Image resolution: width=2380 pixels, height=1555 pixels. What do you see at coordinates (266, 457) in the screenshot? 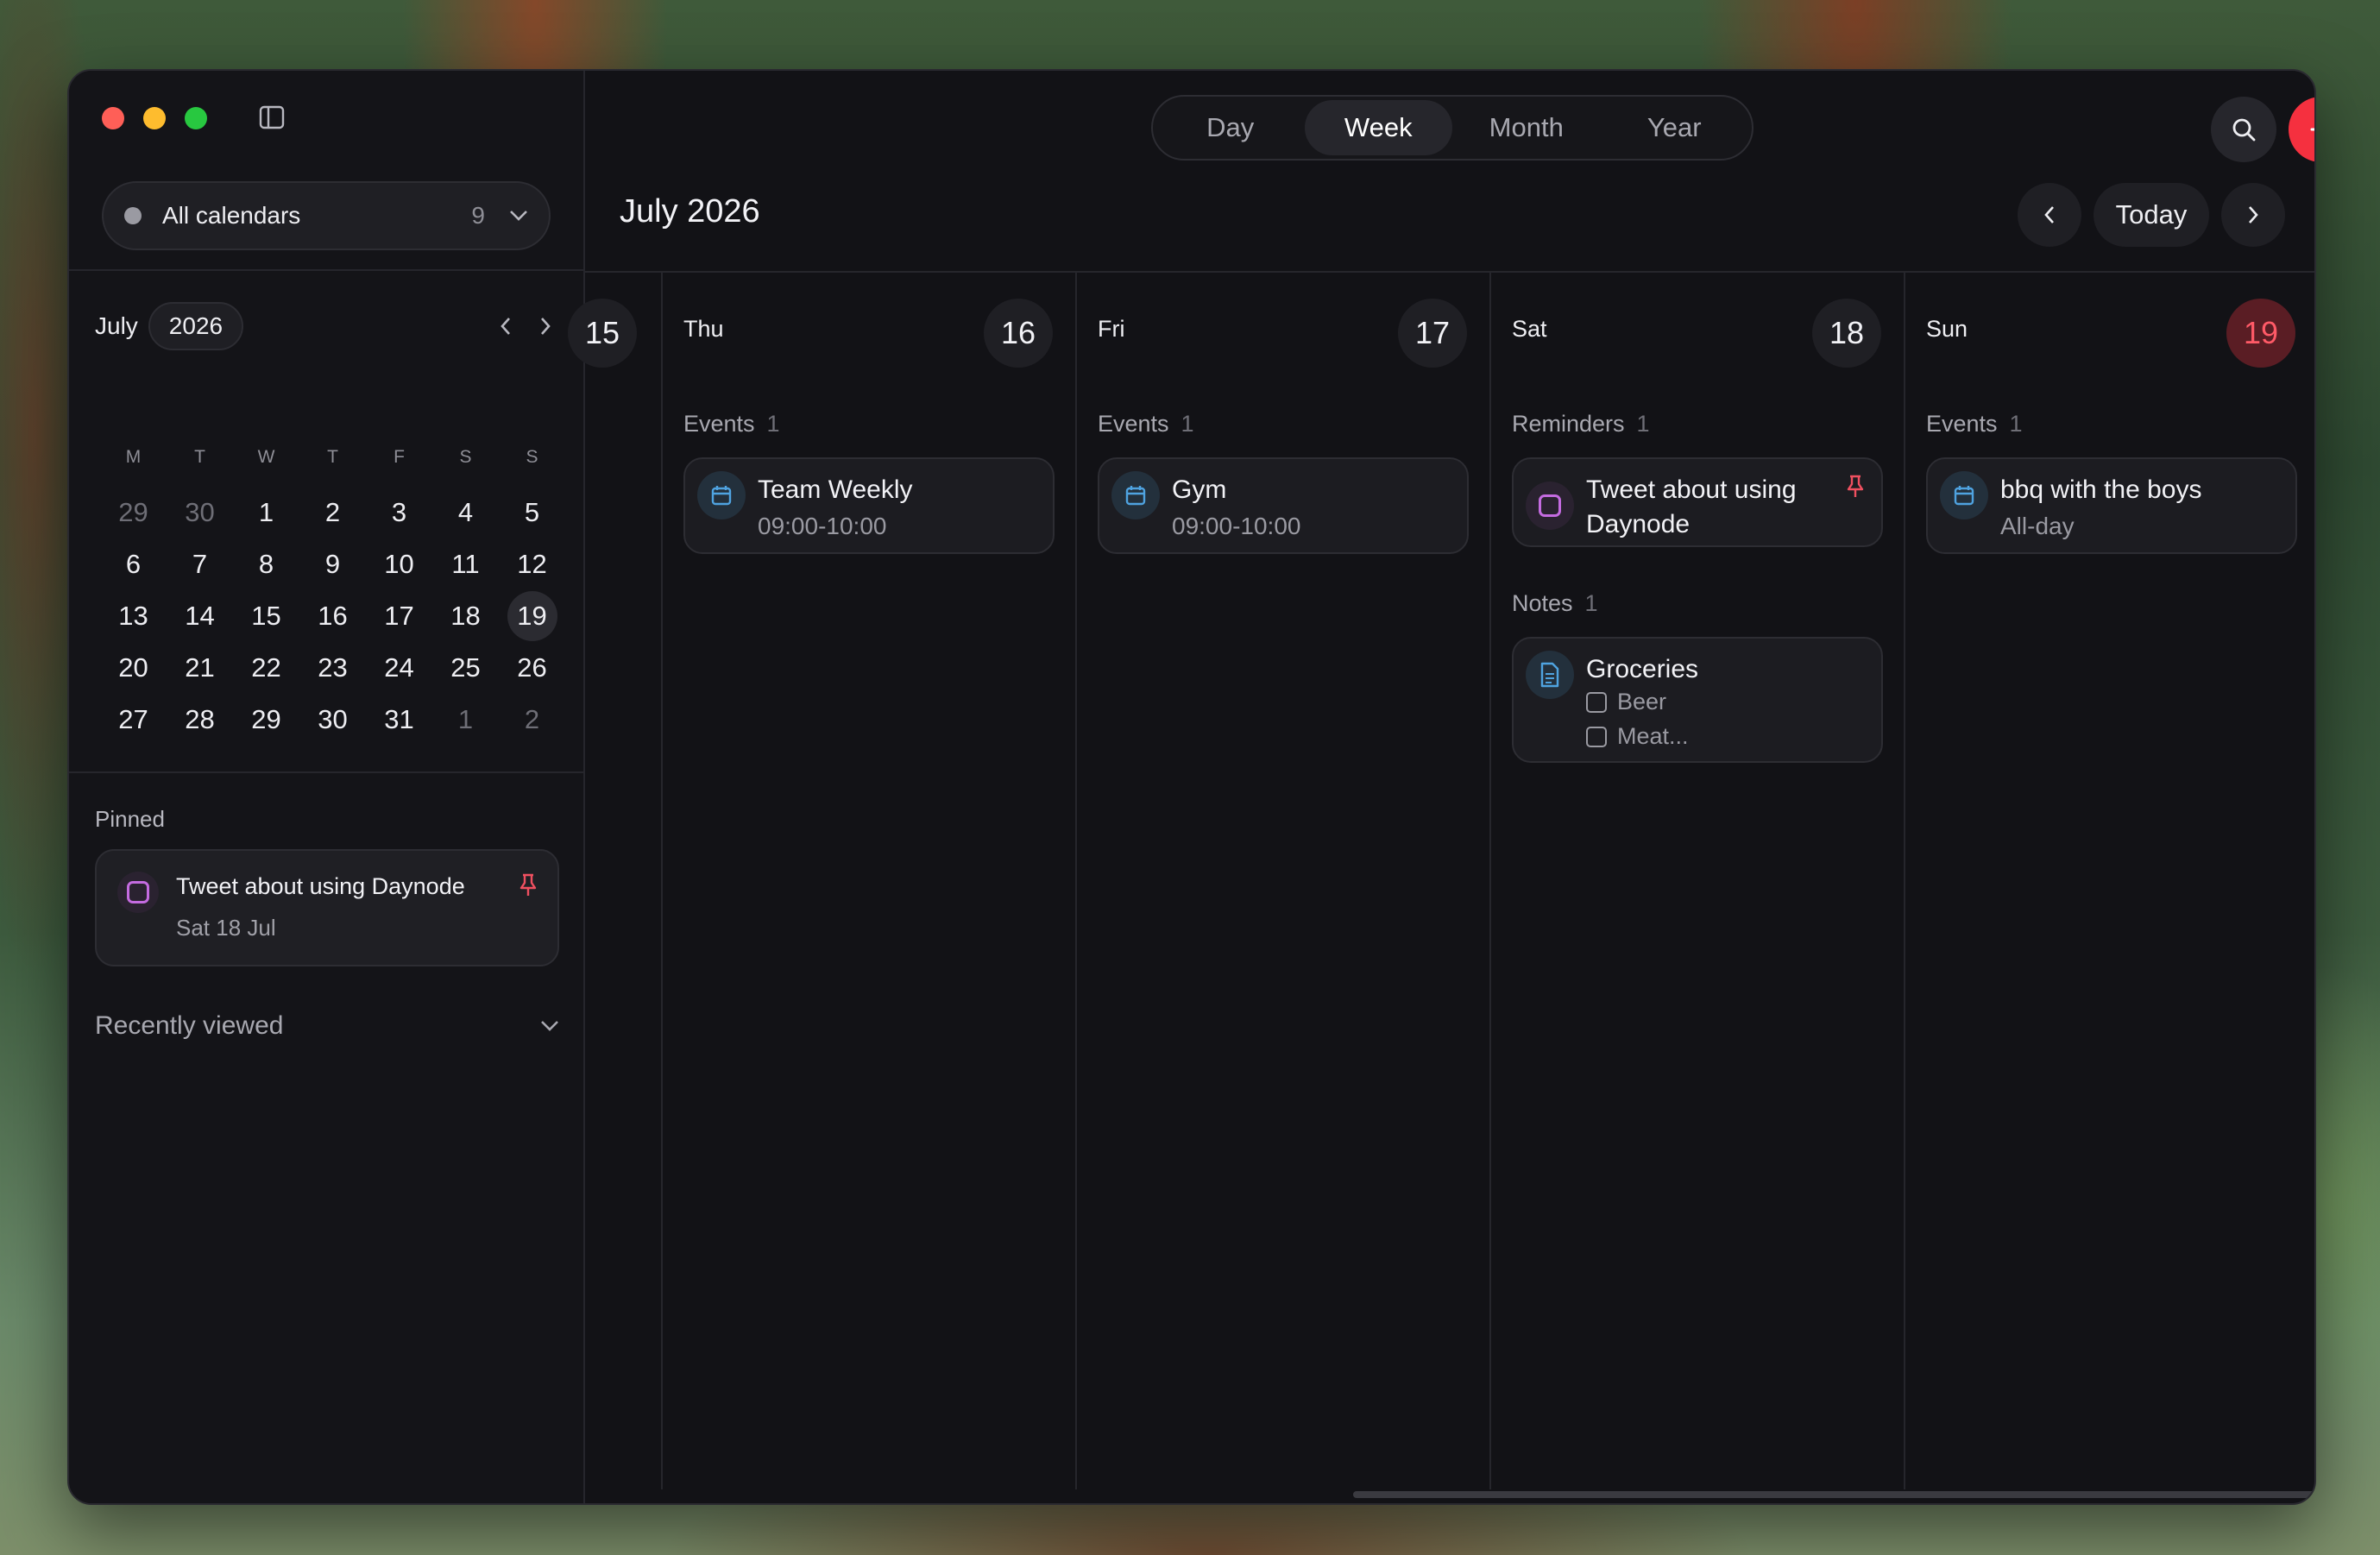
I see `weekday-label: W` at bounding box center [266, 457].